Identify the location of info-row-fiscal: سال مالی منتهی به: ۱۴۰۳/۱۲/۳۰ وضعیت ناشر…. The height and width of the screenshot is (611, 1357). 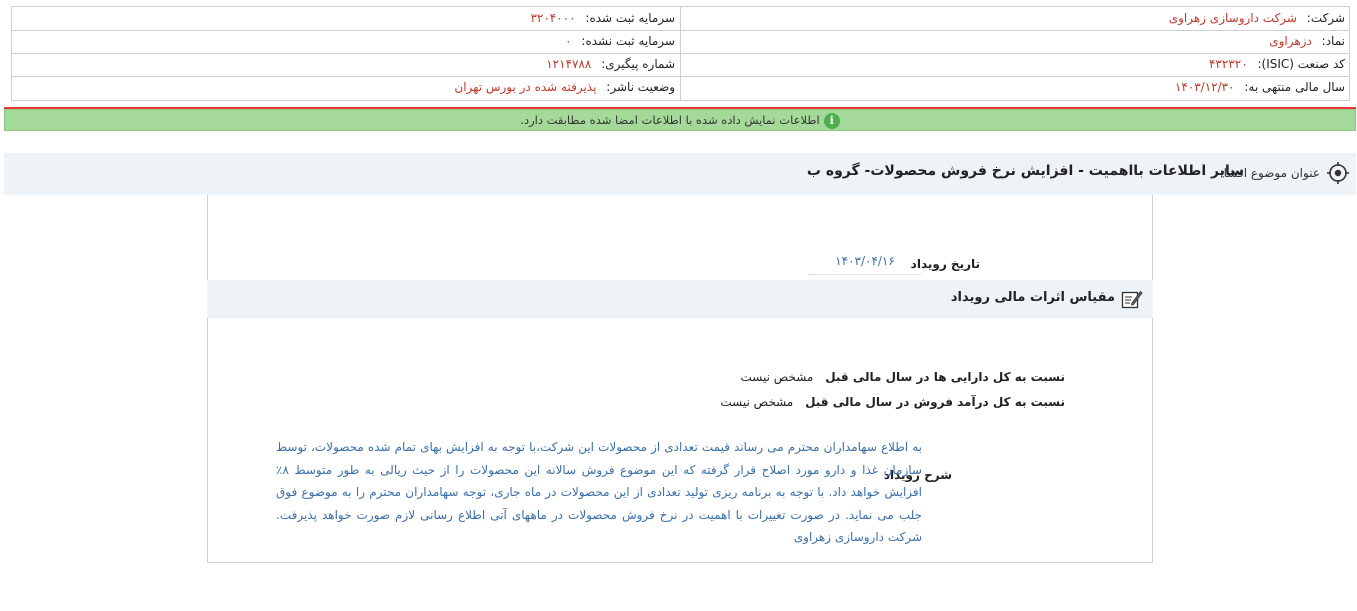
(680, 88).